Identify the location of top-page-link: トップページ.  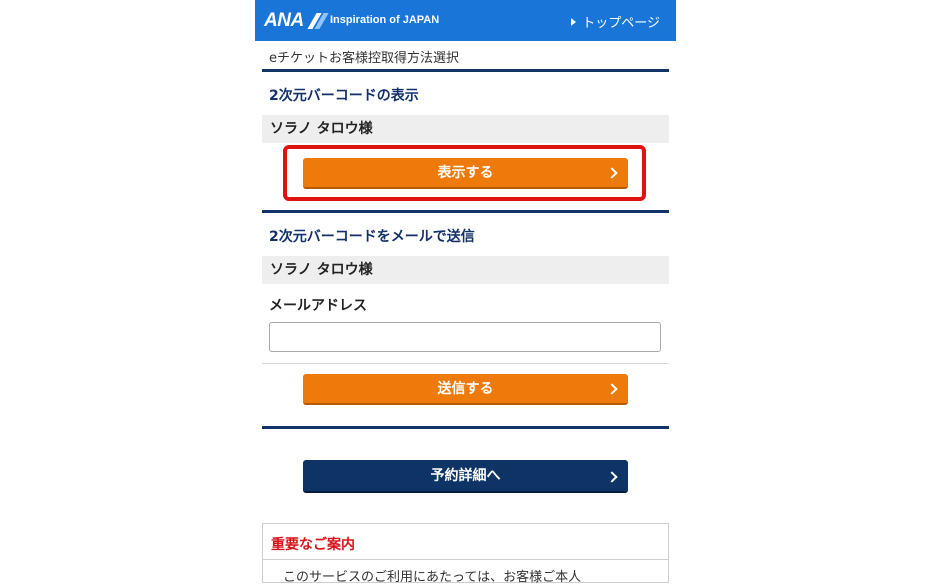
(615, 21).